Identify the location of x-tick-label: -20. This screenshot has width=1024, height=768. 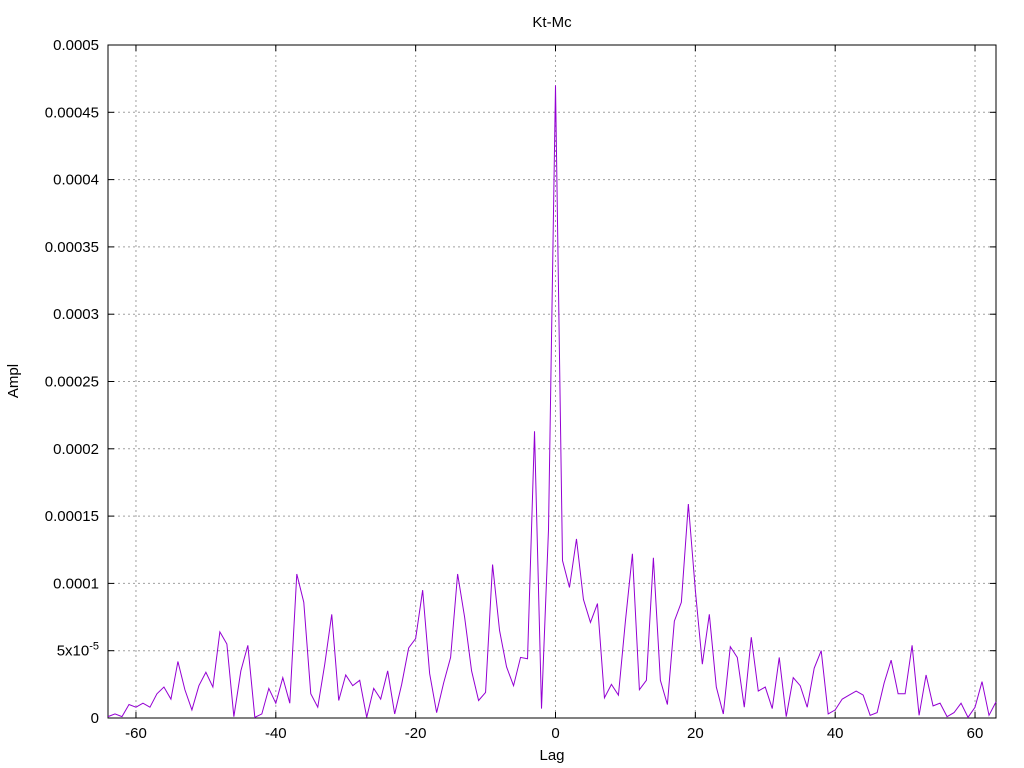
(416, 733).